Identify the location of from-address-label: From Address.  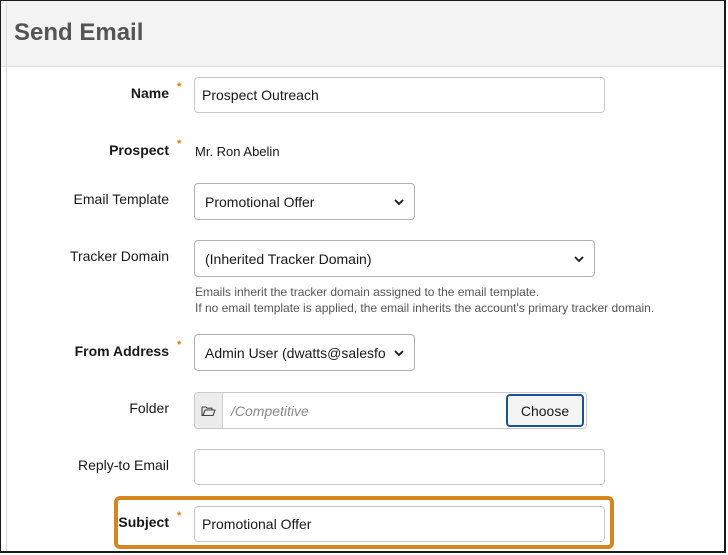
(121, 351).